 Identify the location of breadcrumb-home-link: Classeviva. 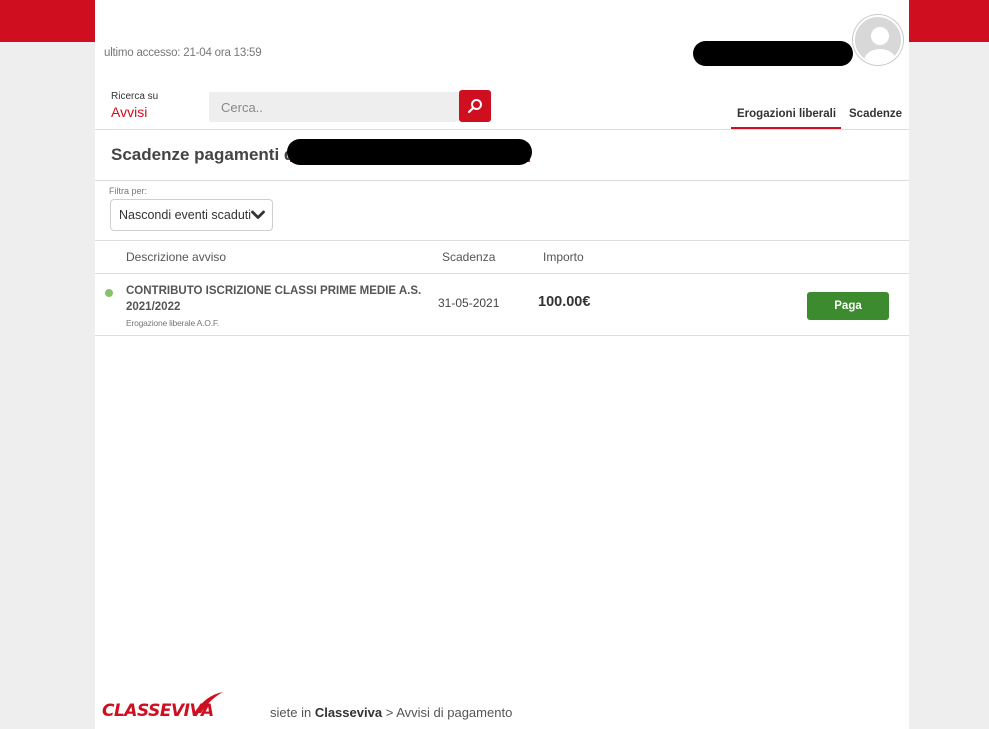
(348, 712).